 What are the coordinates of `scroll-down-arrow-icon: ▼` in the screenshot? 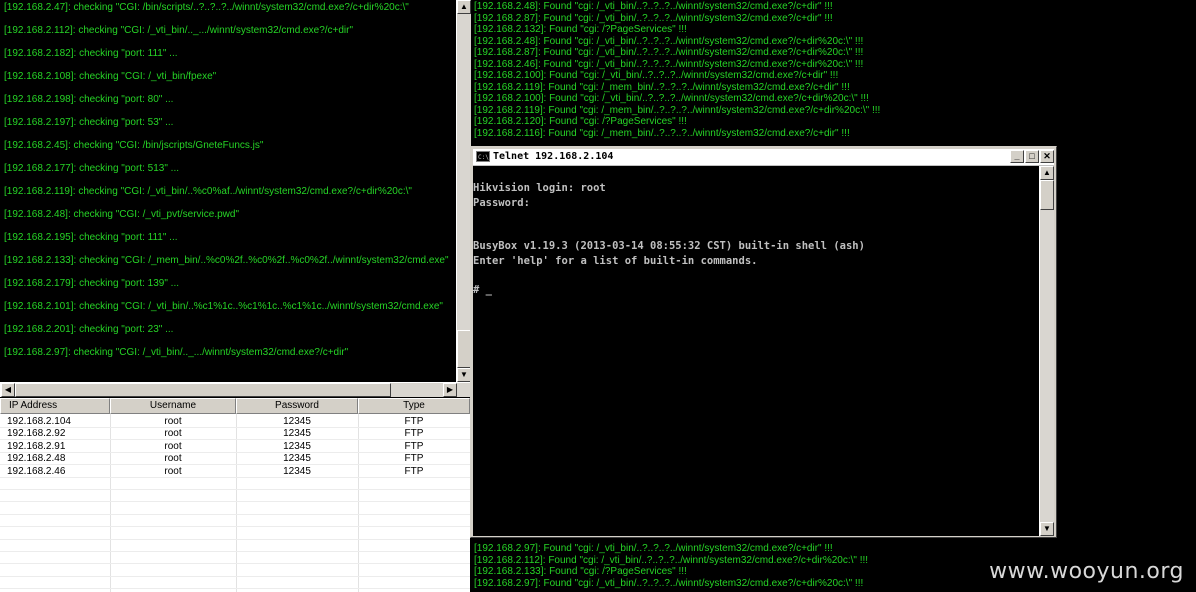 It's located at (464, 375).